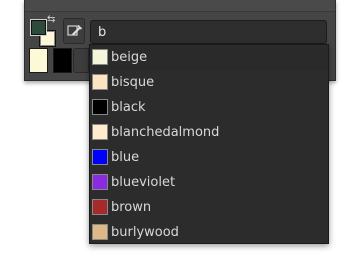 Image resolution: width=358 pixels, height=266 pixels. I want to click on suggestion-item-black: black, so click(209, 107).